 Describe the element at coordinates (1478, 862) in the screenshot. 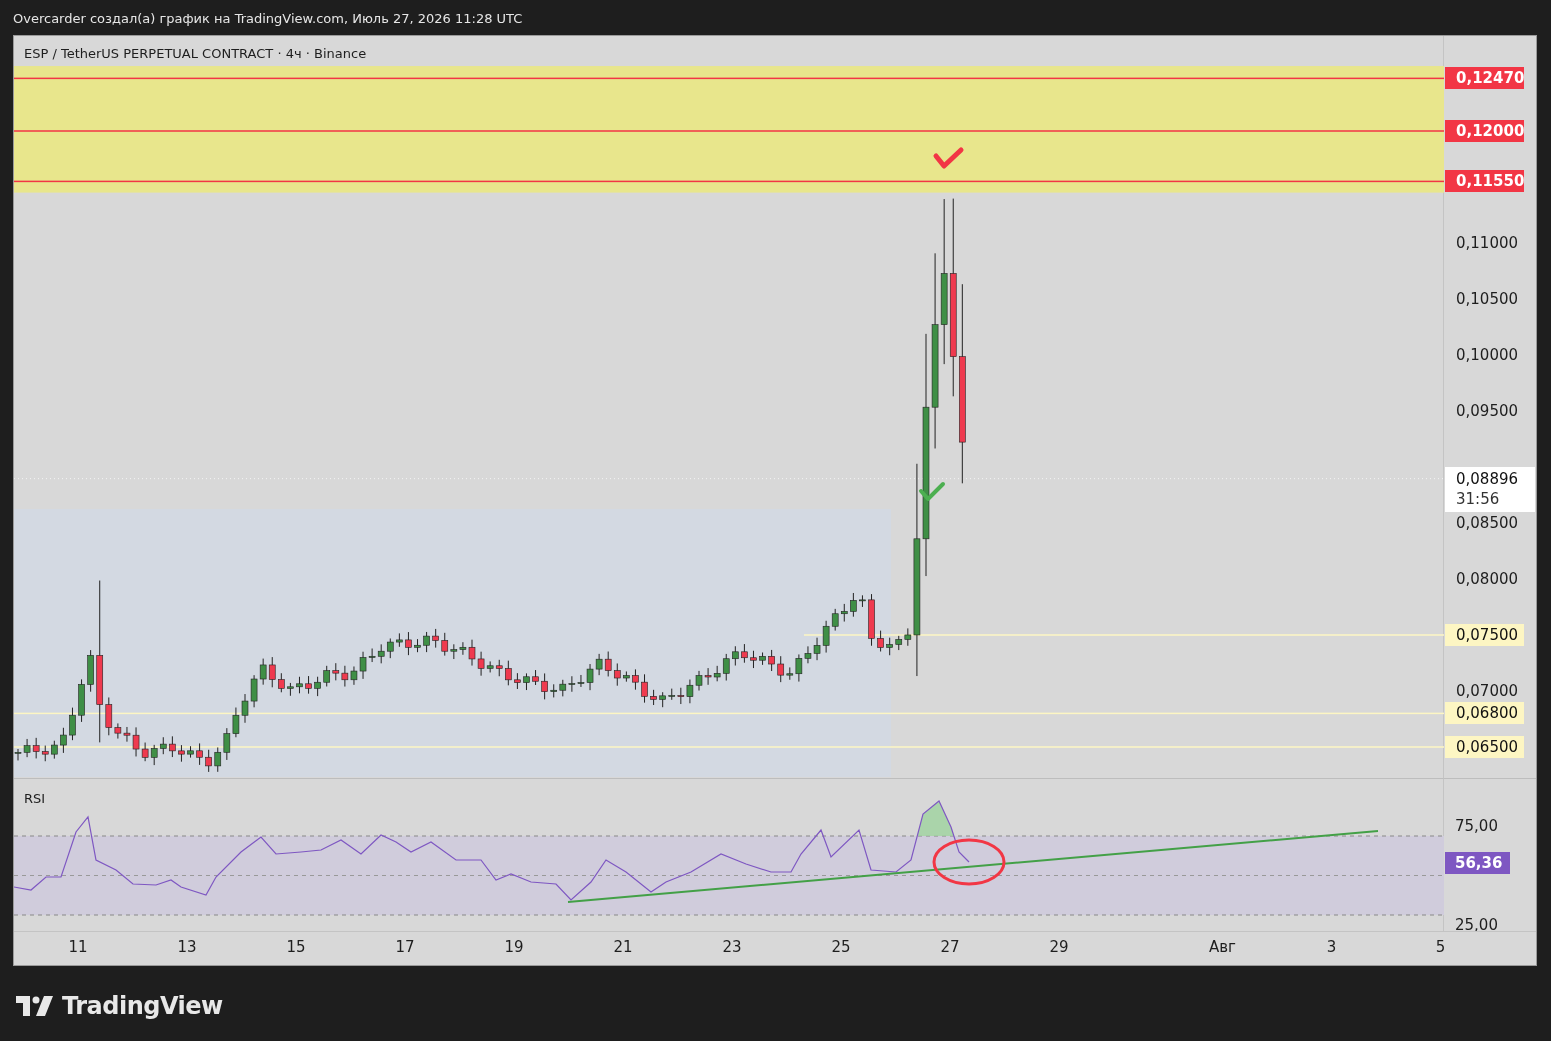

I see `rsi-value-label: 56,36` at that location.